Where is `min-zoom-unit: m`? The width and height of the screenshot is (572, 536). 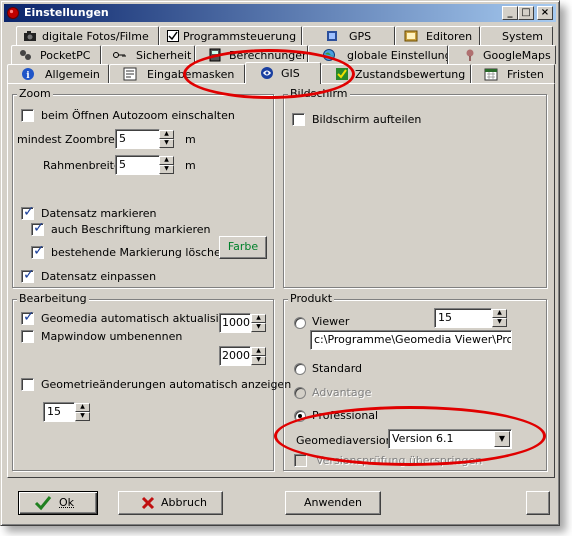
min-zoom-unit: m is located at coordinates (190, 139).